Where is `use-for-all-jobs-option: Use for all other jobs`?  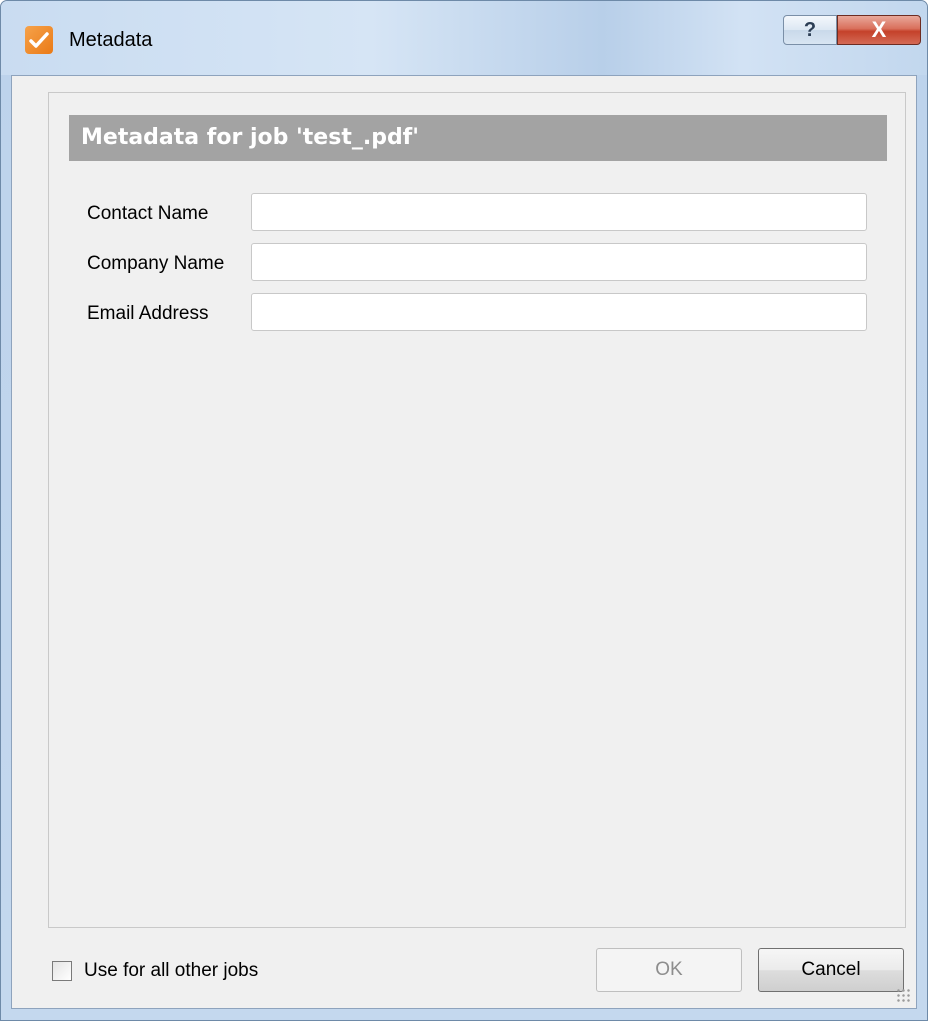 use-for-all-jobs-option: Use for all other jobs is located at coordinates (155, 971).